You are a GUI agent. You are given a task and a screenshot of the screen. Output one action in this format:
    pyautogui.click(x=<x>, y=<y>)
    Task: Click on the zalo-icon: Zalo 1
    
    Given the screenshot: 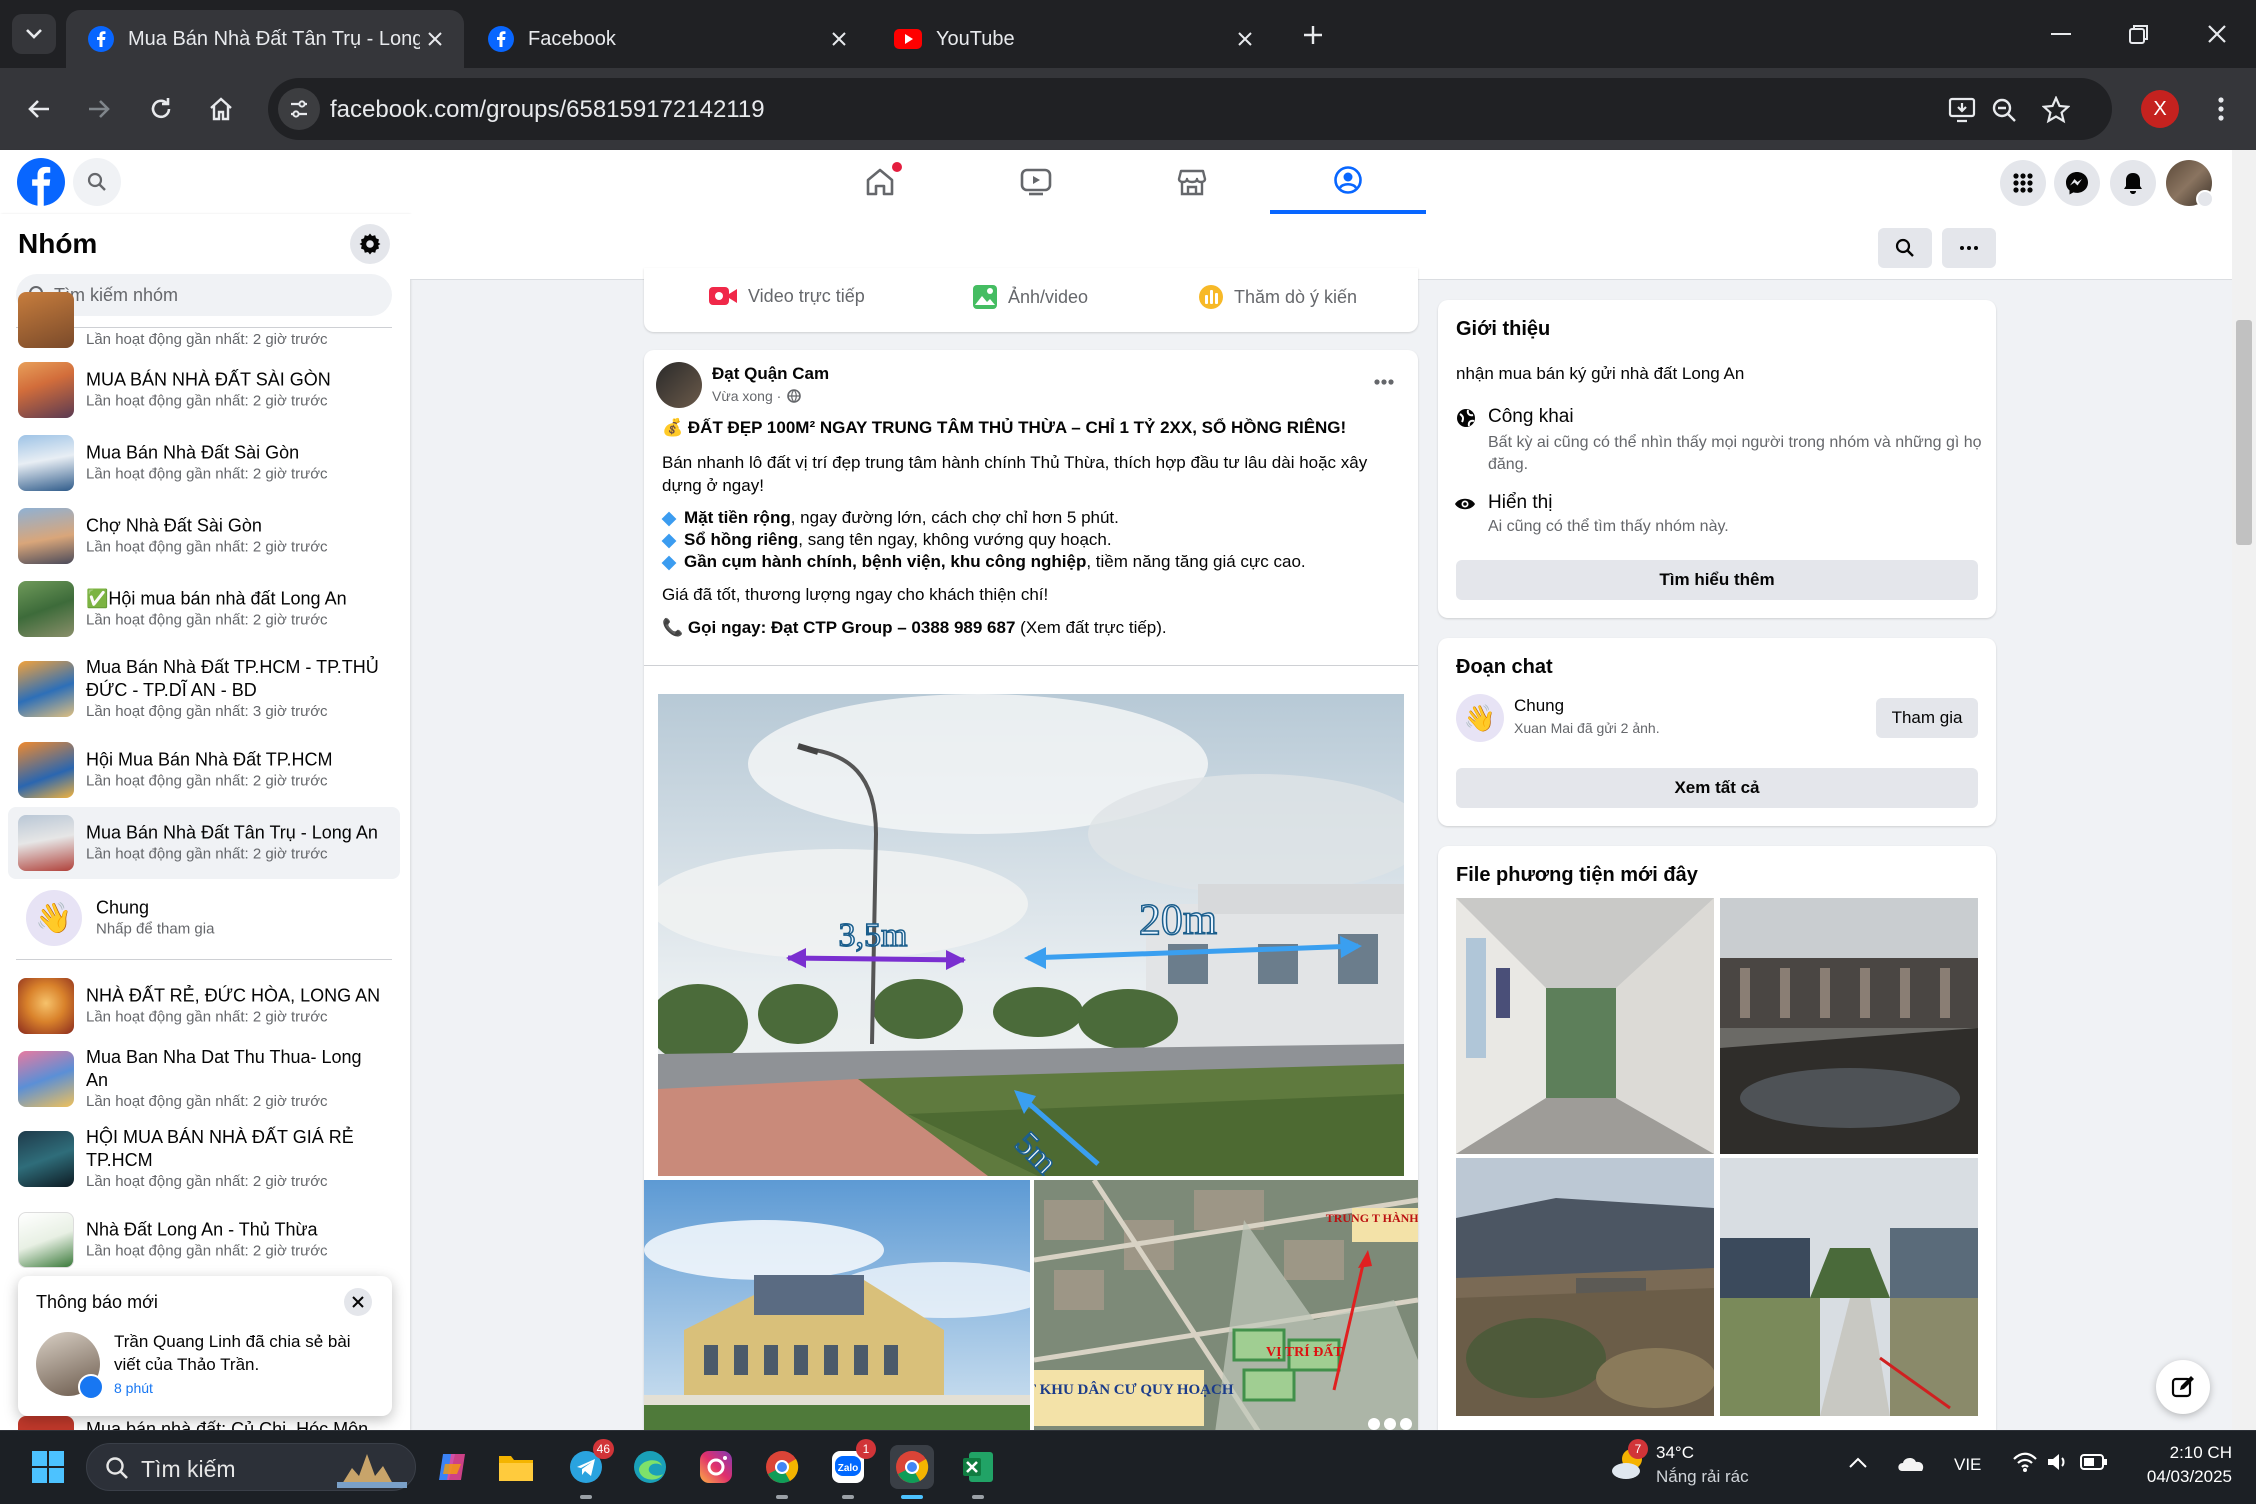 What is the action you would take?
    pyautogui.click(x=851, y=1469)
    